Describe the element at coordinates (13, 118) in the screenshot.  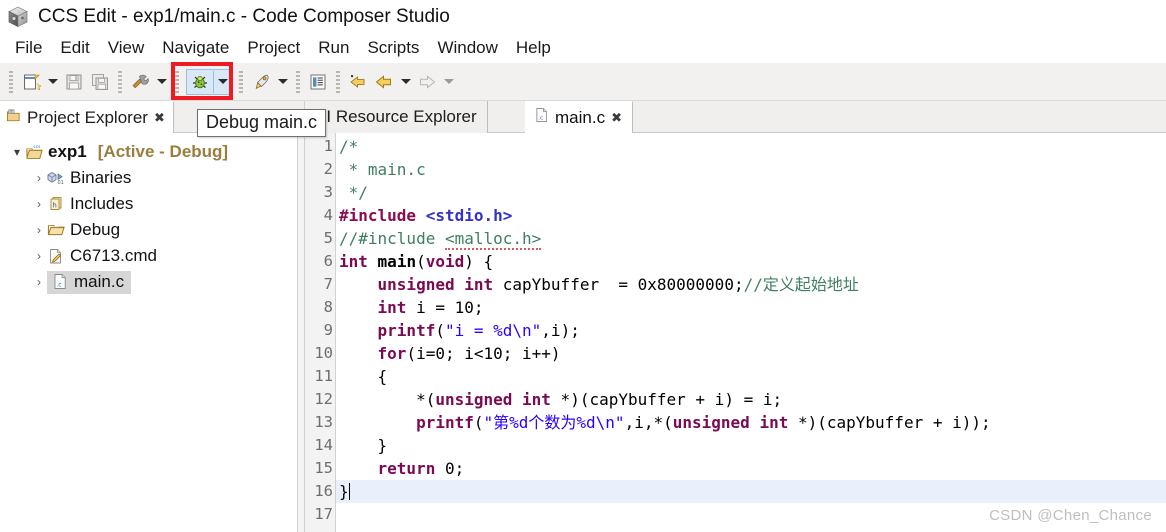
I see `project-explorer-icon` at that location.